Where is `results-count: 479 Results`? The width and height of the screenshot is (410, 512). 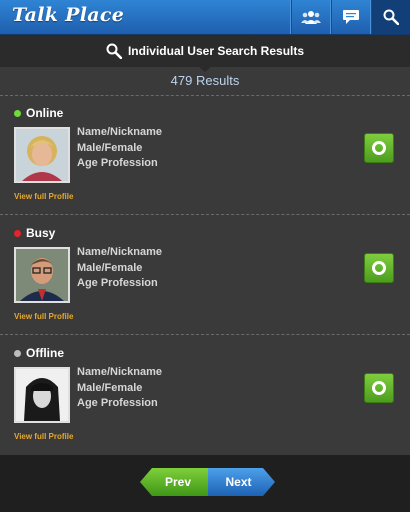 results-count: 479 Results is located at coordinates (205, 80).